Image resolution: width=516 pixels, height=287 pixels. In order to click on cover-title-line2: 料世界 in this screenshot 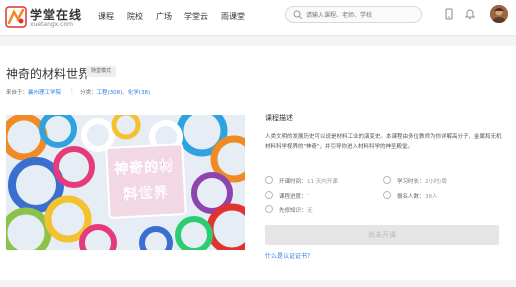, I will do `click(146, 194)`.